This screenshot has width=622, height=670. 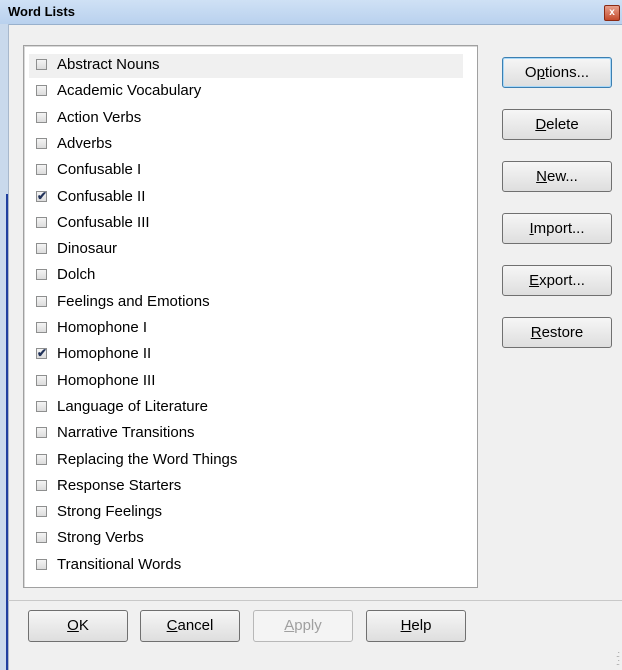 What do you see at coordinates (244, 224) in the screenshot?
I see `list-item: Confusable III` at bounding box center [244, 224].